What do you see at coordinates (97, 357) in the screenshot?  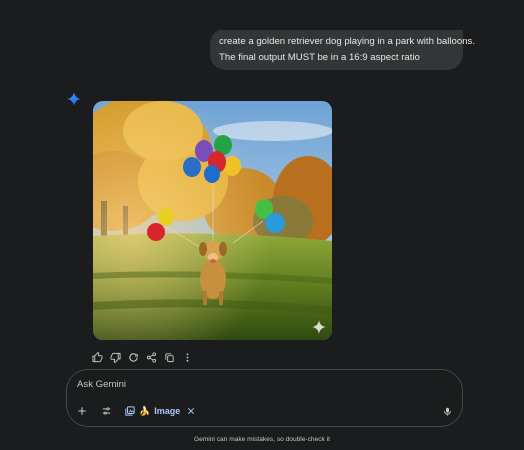 I see `thumbs-up-icon` at bounding box center [97, 357].